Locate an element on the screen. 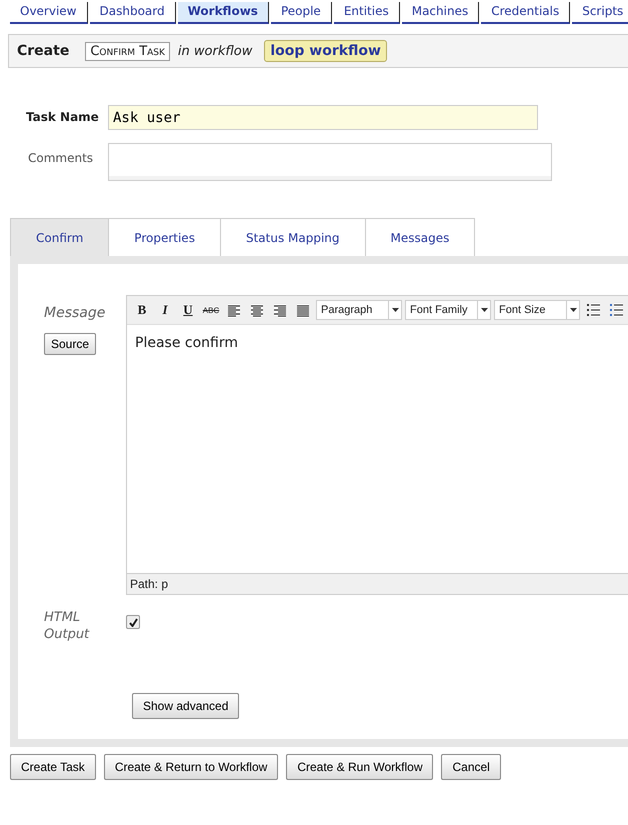 The width and height of the screenshot is (628, 825). editor-text: Please confirm is located at coordinates (186, 343).